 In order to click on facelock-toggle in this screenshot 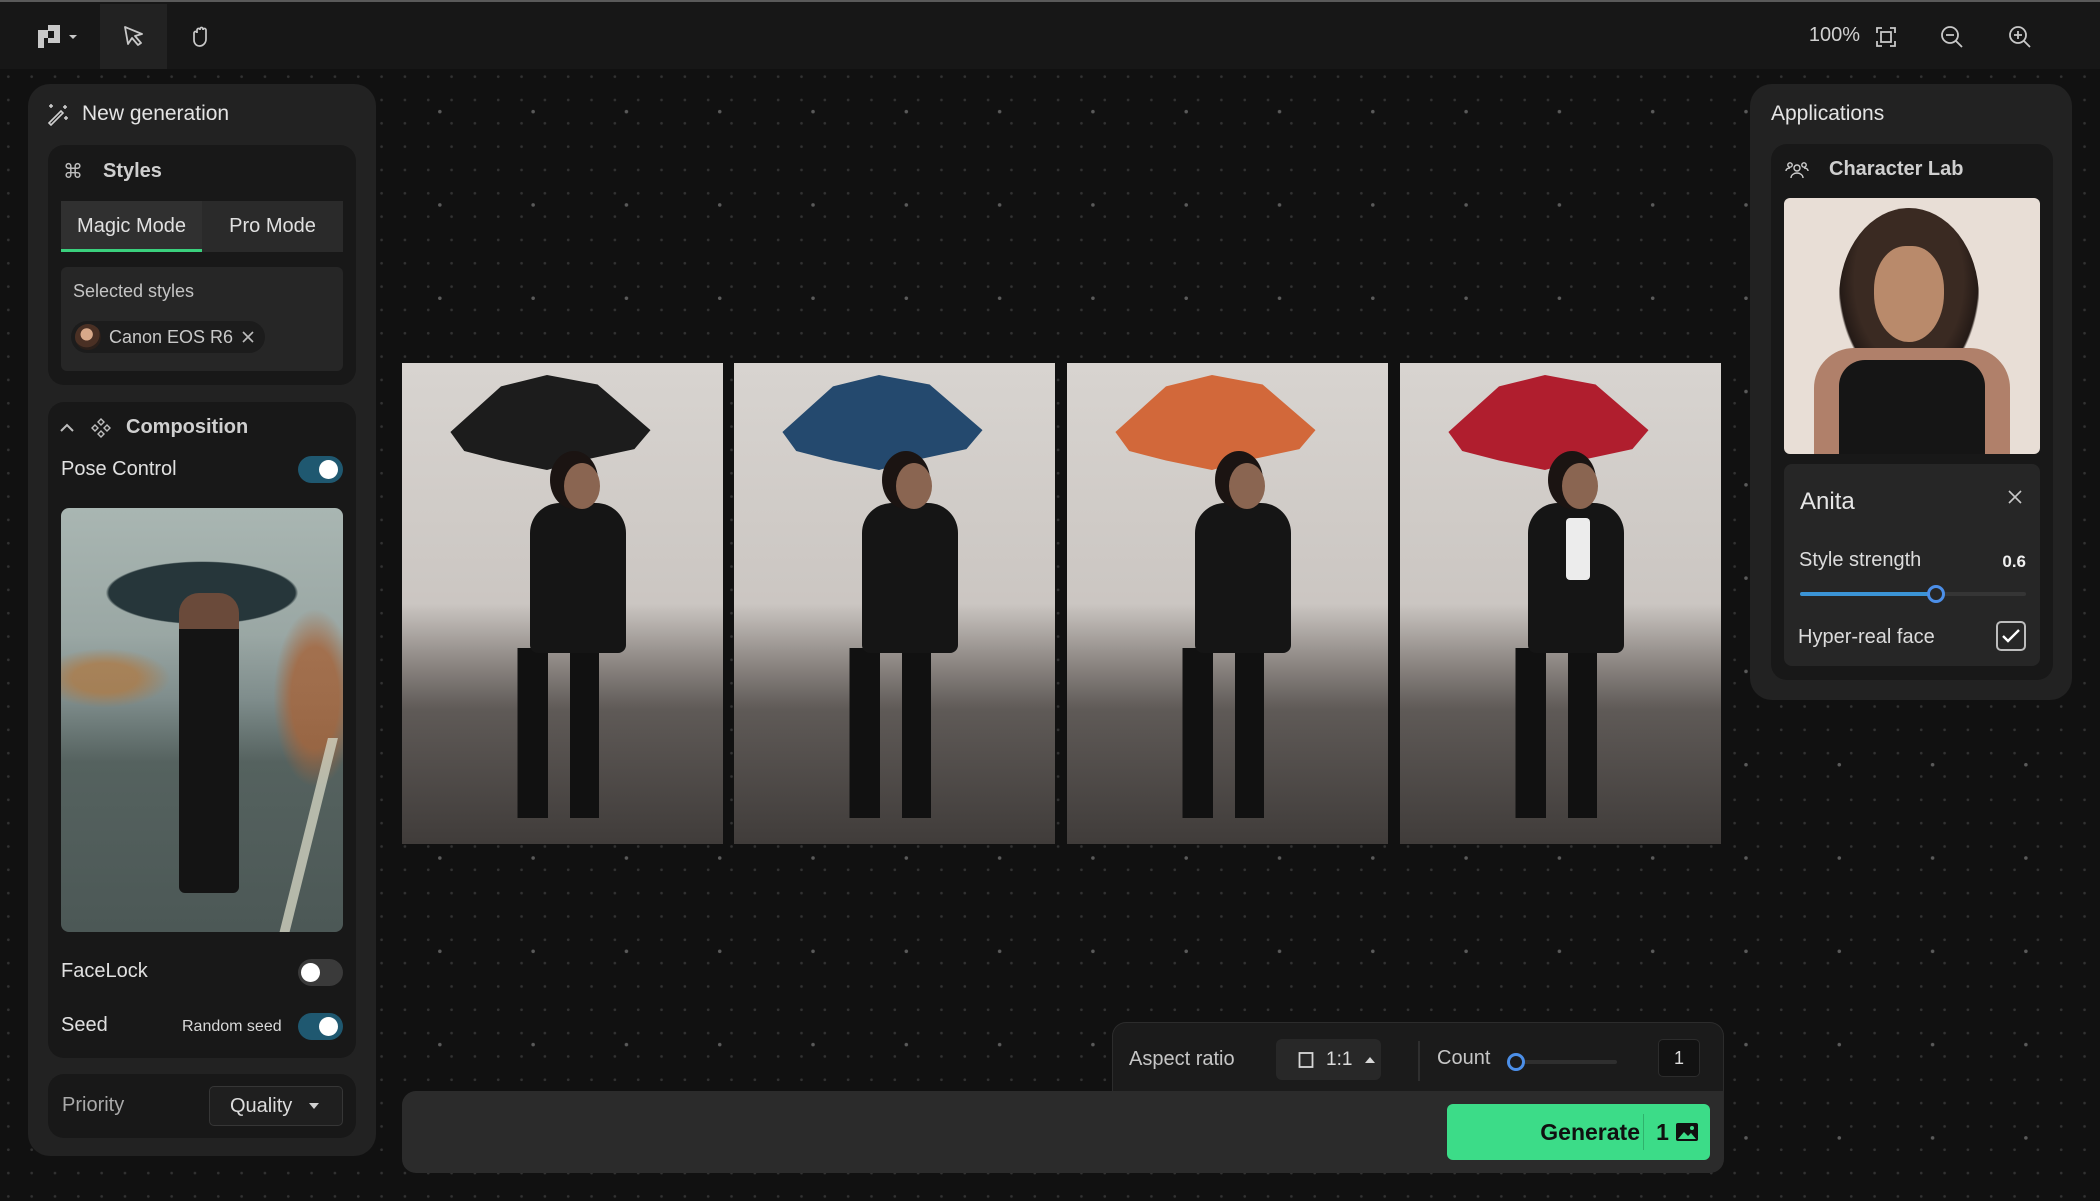, I will do `click(320, 972)`.